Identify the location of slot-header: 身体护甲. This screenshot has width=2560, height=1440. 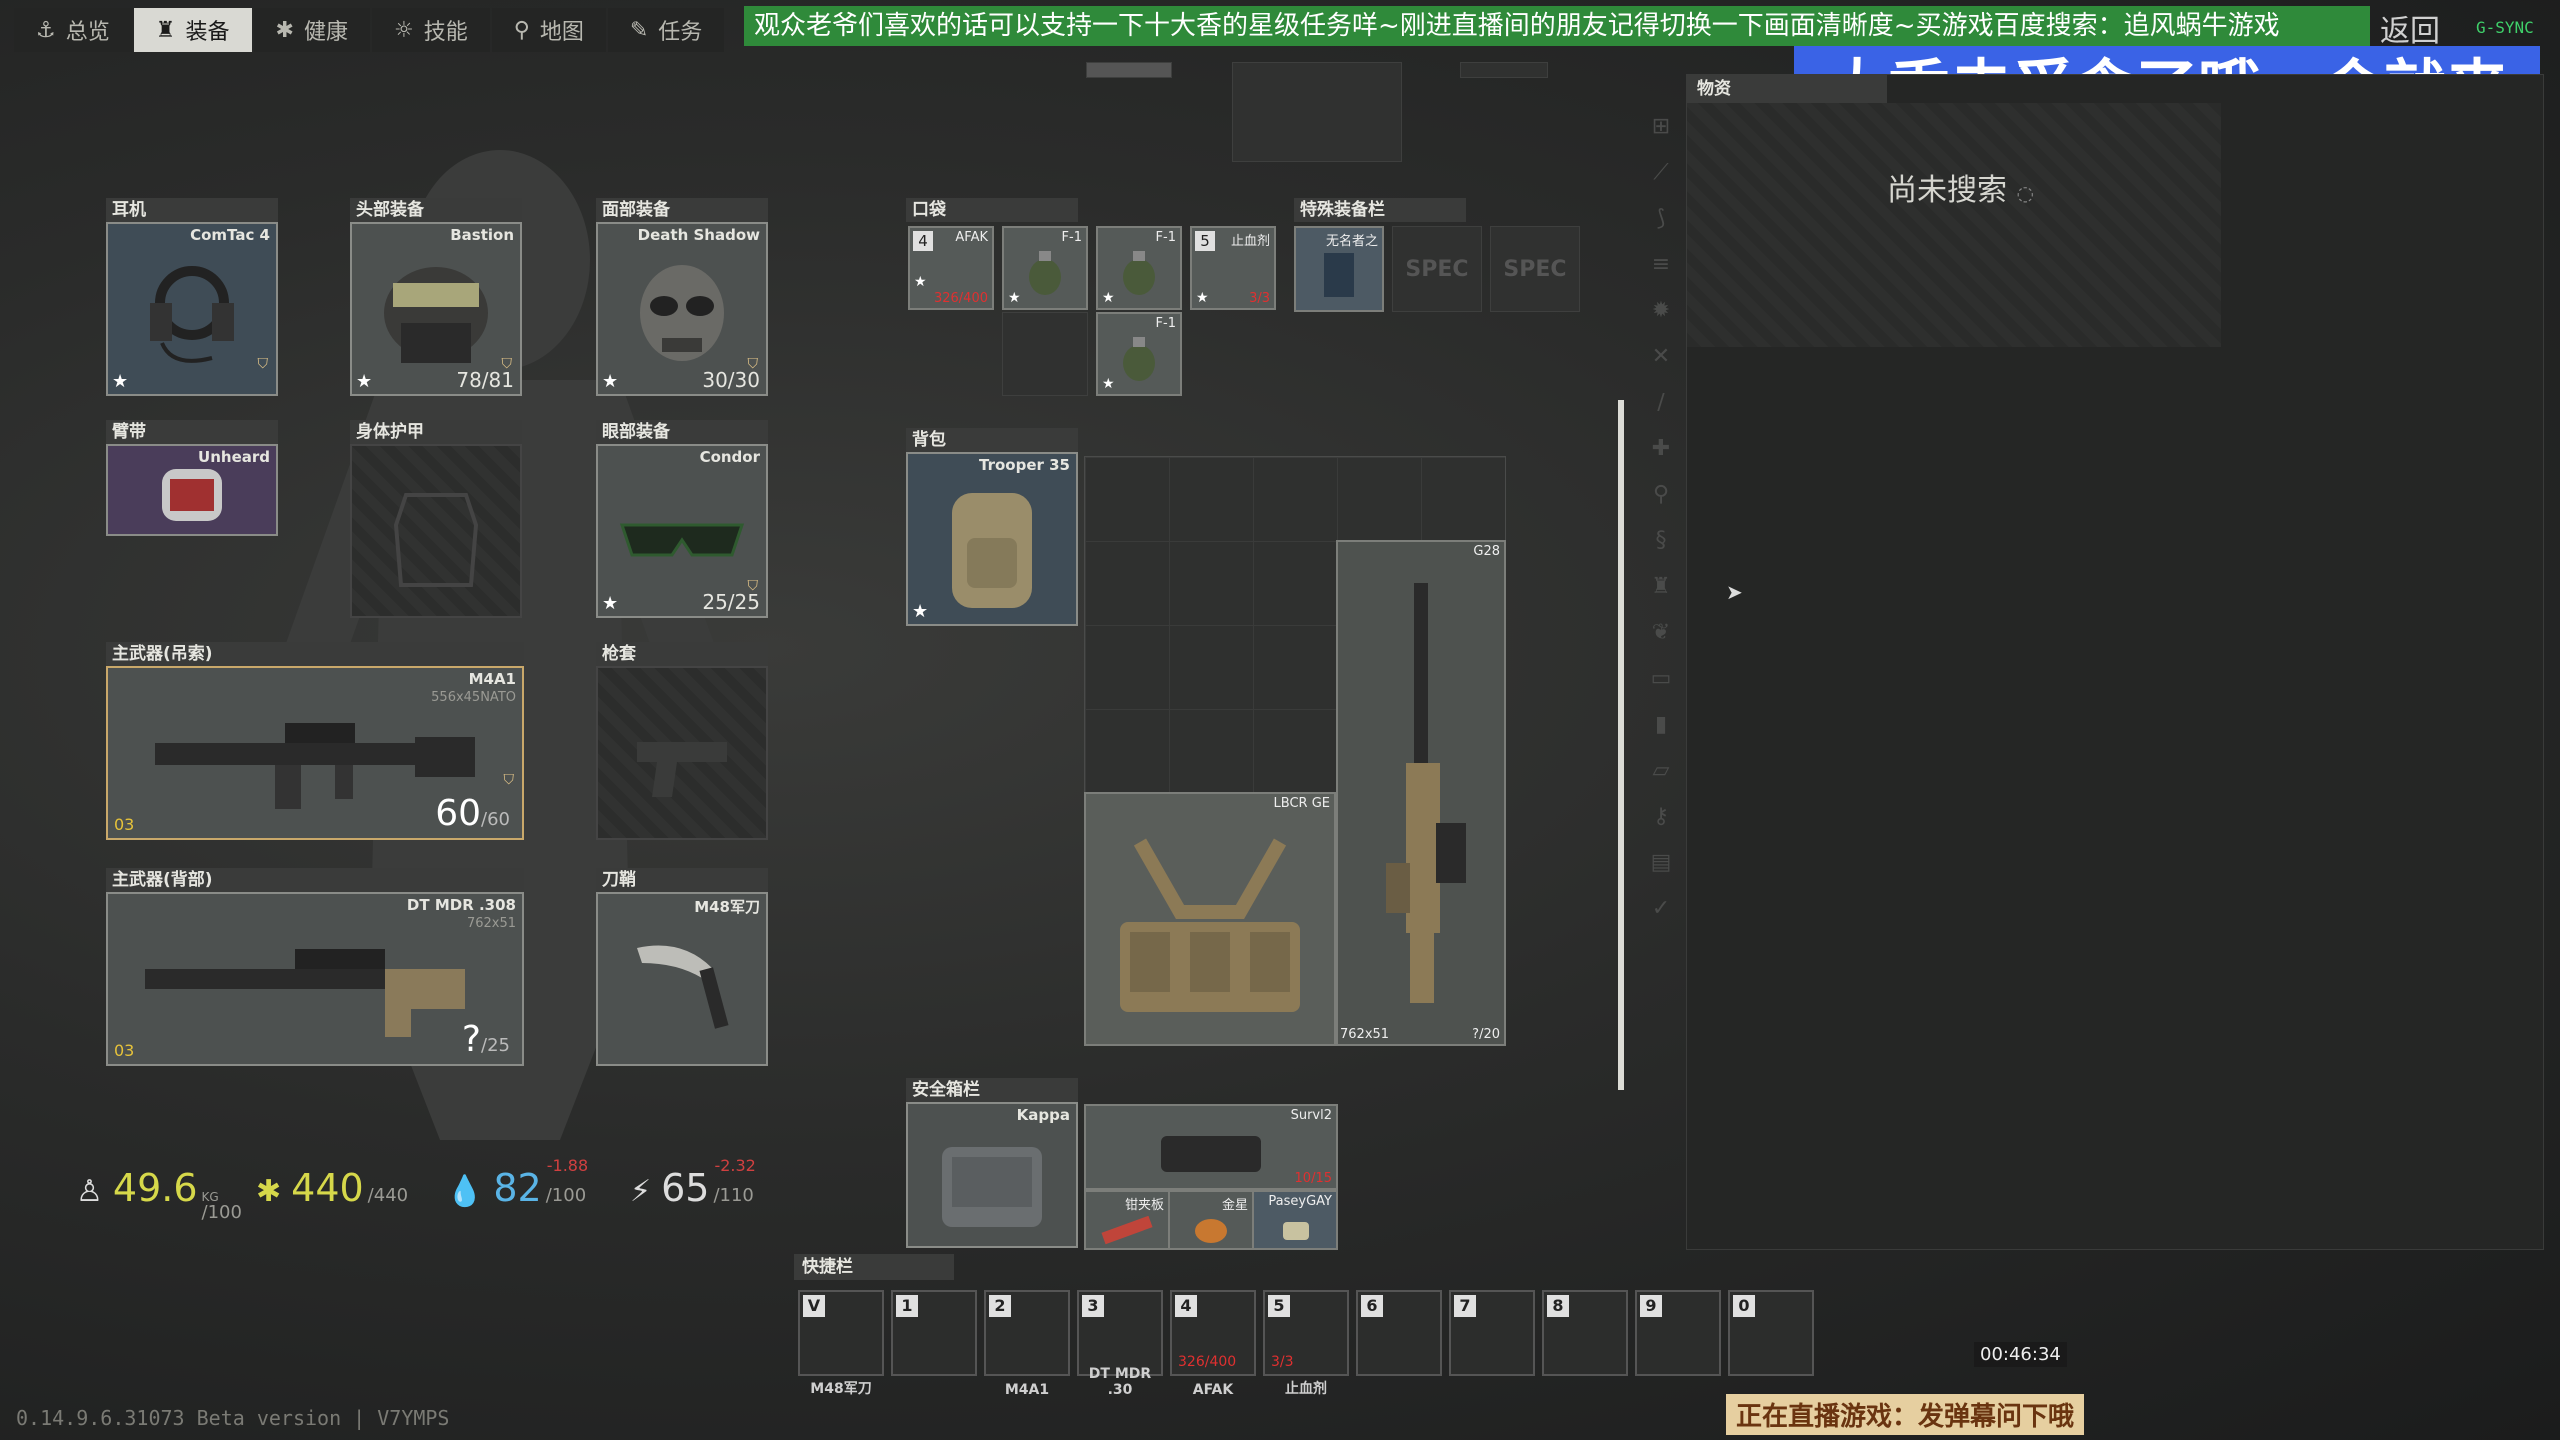
(436, 432).